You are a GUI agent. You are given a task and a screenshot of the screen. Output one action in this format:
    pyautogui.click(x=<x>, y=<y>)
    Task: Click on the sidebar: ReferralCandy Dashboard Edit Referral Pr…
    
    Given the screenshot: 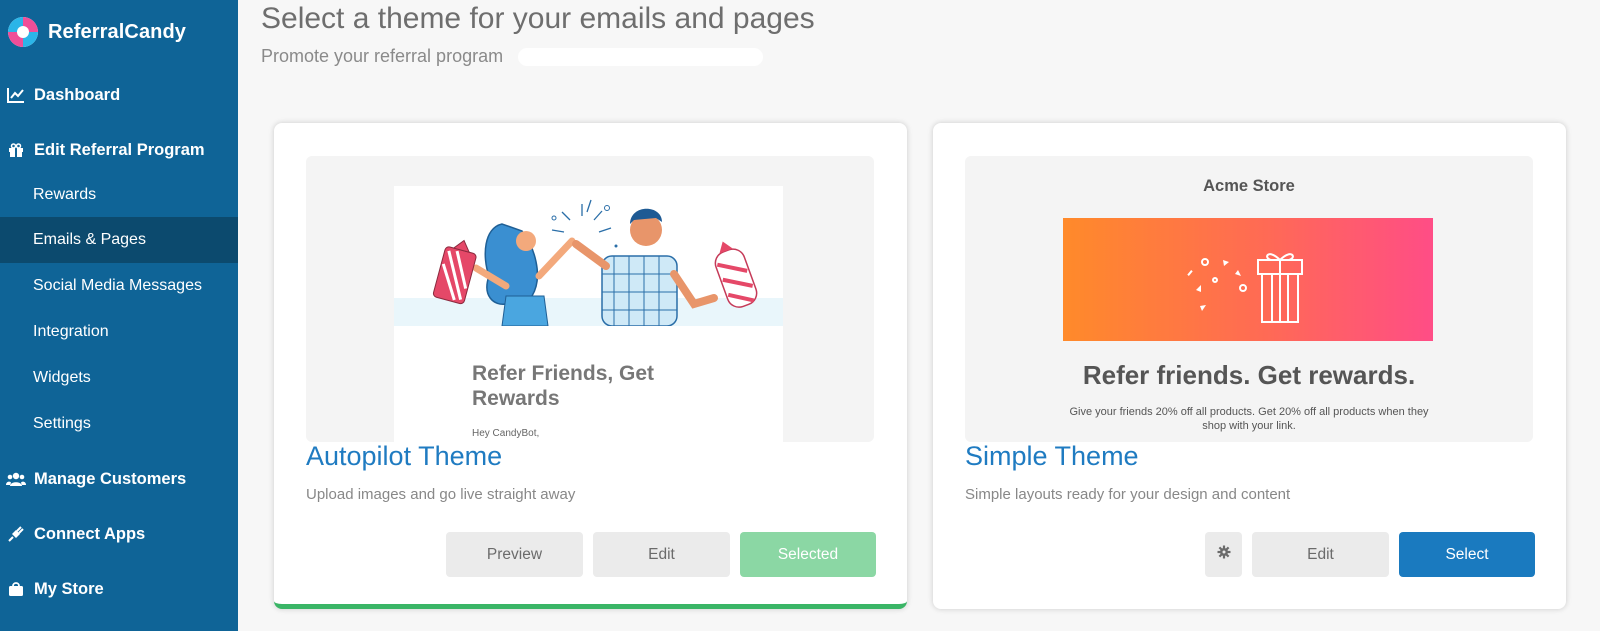 What is the action you would take?
    pyautogui.click(x=119, y=315)
    